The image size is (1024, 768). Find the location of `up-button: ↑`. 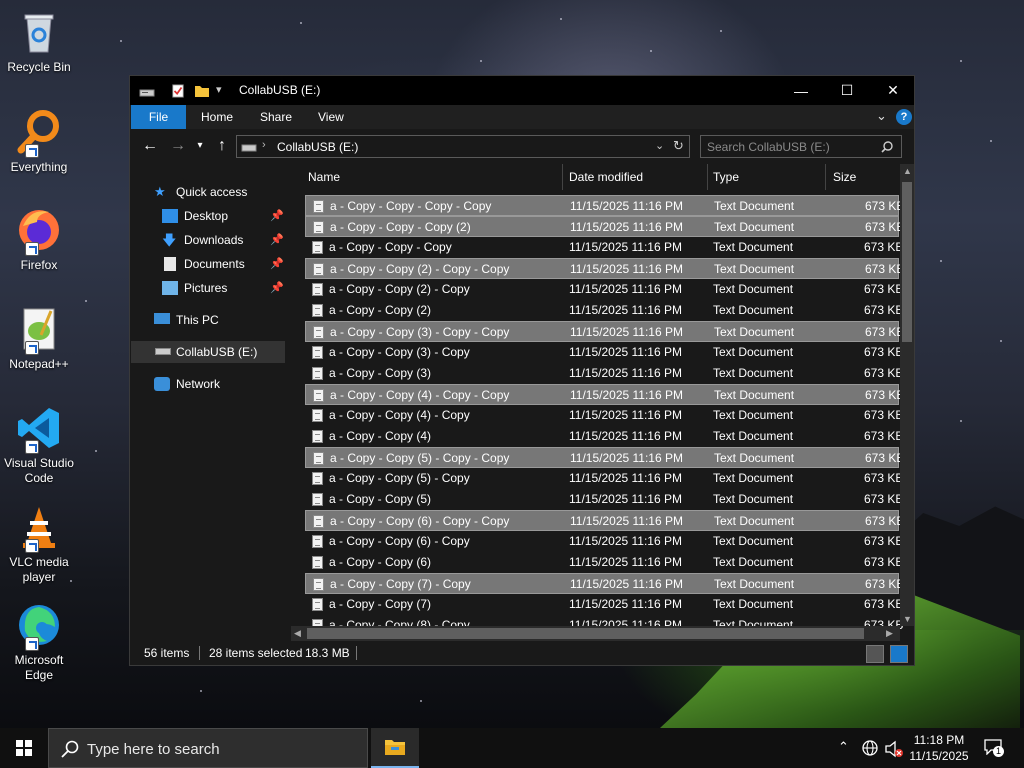

up-button: ↑ is located at coordinates (222, 146).